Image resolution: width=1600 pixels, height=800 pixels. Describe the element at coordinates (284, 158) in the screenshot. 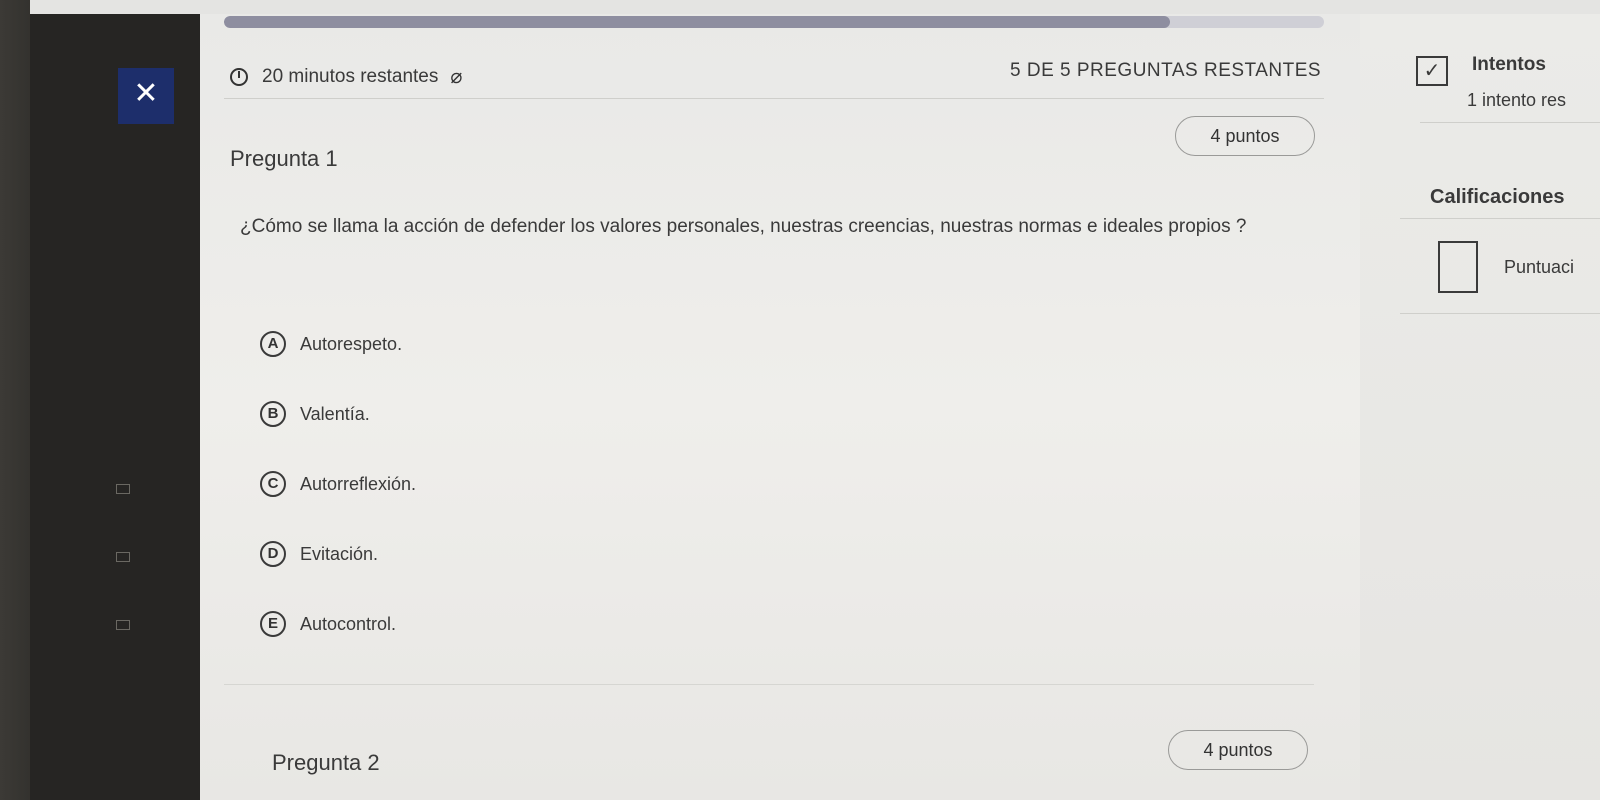

I see `question-1-title: Pregunta 1` at that location.